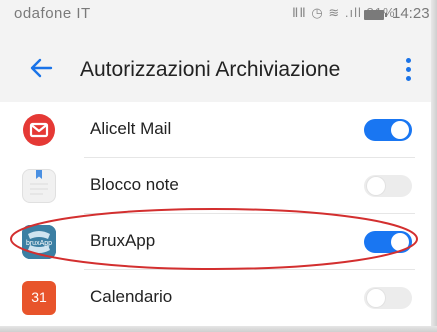 The width and height of the screenshot is (437, 332). I want to click on screenshot-edge-bottom, so click(218, 329).